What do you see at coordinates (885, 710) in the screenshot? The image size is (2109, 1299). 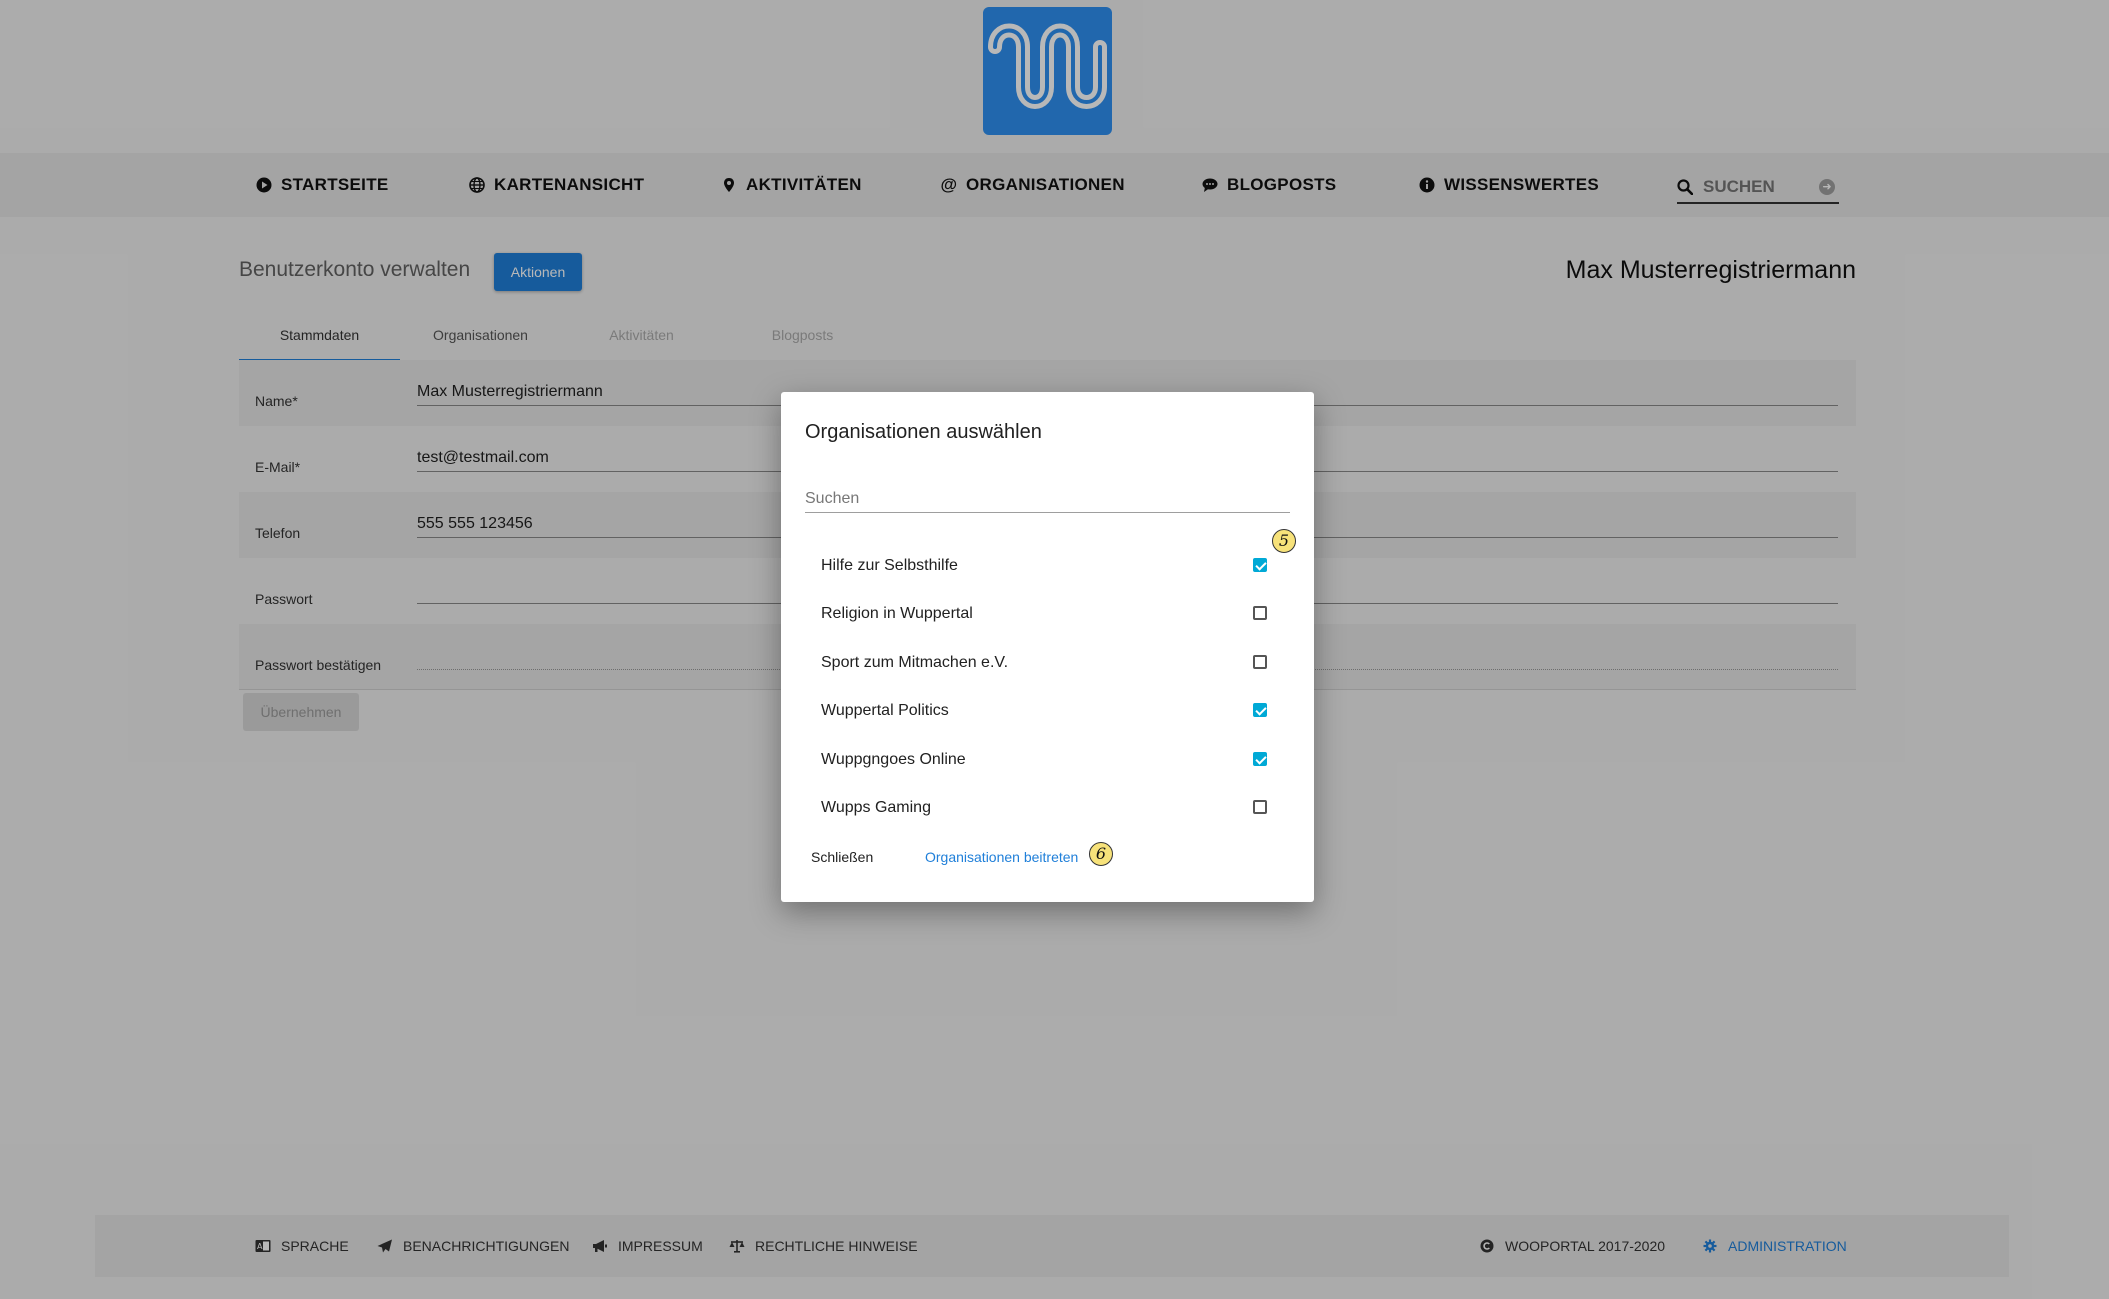 I see `organization-label: Wuppertal Politics` at bounding box center [885, 710].